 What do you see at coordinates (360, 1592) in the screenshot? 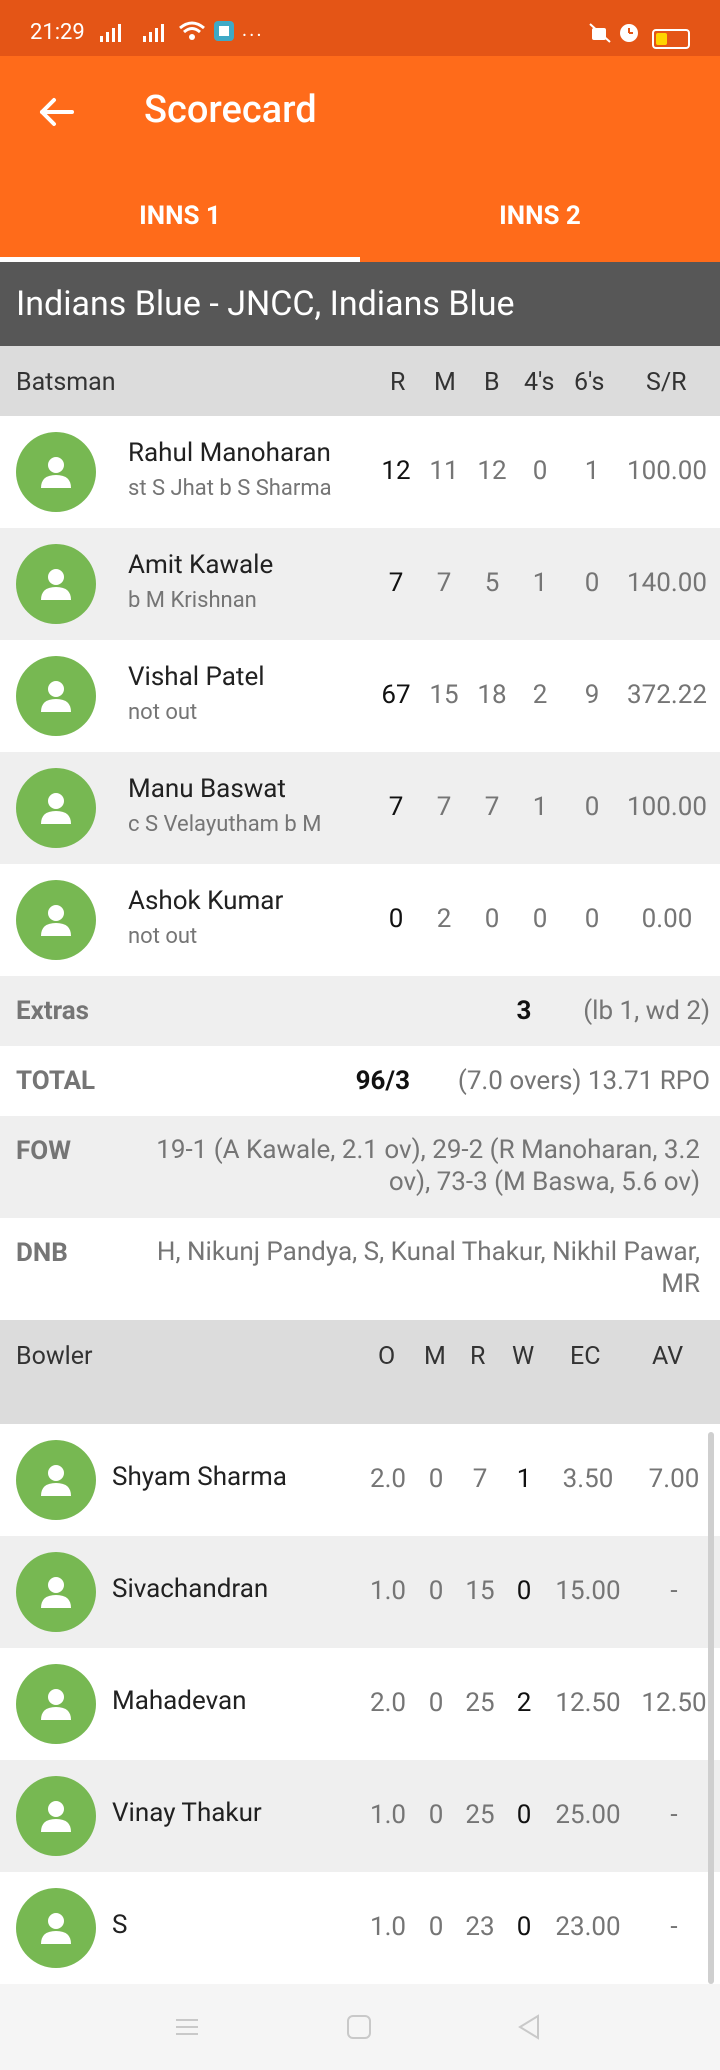
I see `bowler-row: Sivachandran 1.0 0 15 0 15.00 -` at bounding box center [360, 1592].